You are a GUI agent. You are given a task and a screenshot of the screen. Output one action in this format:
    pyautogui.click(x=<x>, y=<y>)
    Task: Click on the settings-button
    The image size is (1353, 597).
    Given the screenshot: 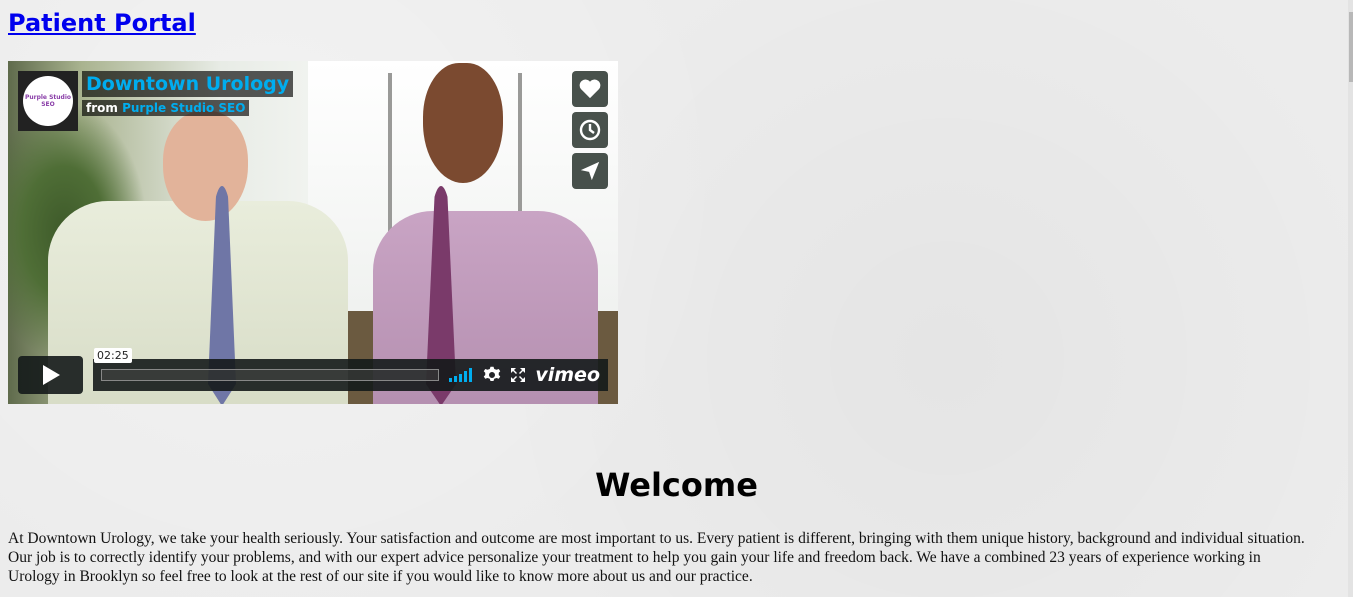 What is the action you would take?
    pyautogui.click(x=492, y=375)
    